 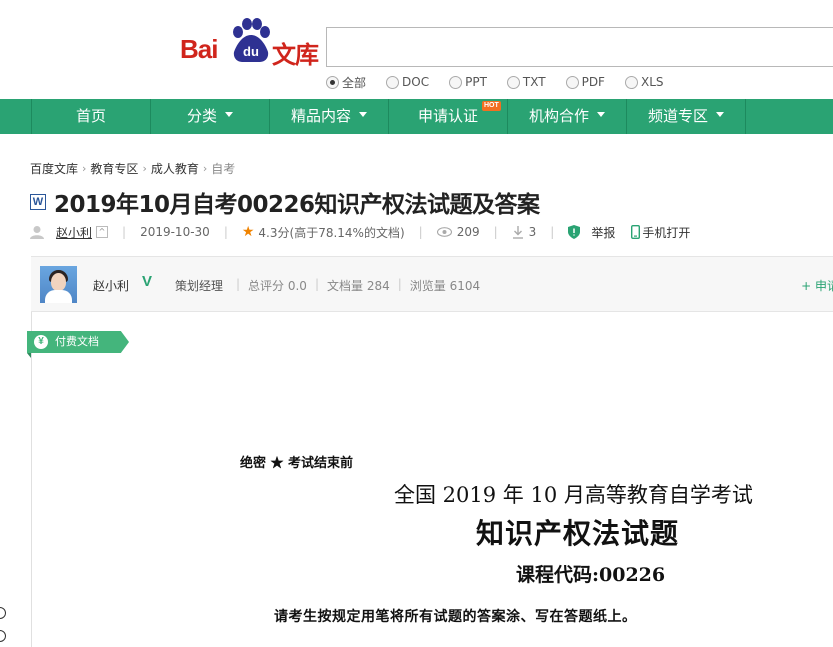 What do you see at coordinates (817, 285) in the screenshot?
I see `apply-button: + 申请` at bounding box center [817, 285].